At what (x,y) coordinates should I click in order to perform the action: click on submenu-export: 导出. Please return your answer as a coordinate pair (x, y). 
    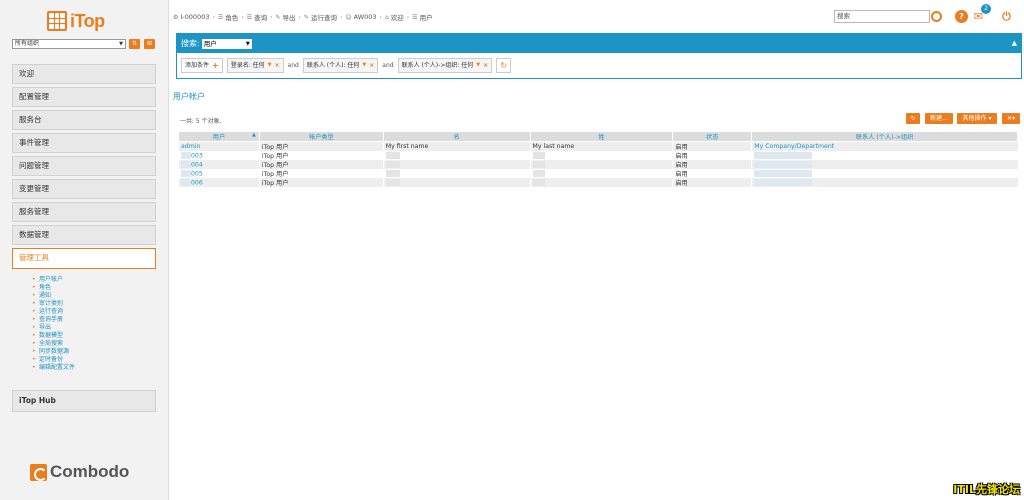
    Looking at the image, I should click on (92, 328).